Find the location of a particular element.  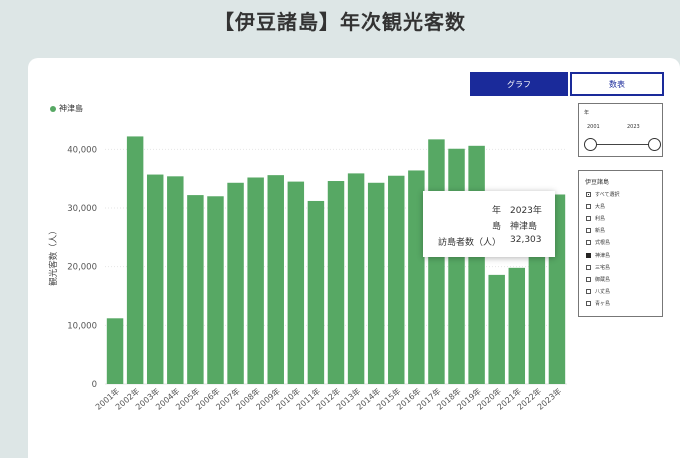

chart-legend: 神津島 is located at coordinates (66, 108).